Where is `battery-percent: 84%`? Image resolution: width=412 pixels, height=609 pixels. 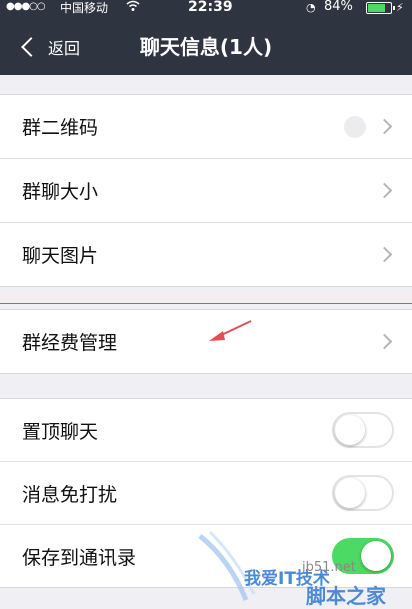
battery-percent: 84% is located at coordinates (338, 7).